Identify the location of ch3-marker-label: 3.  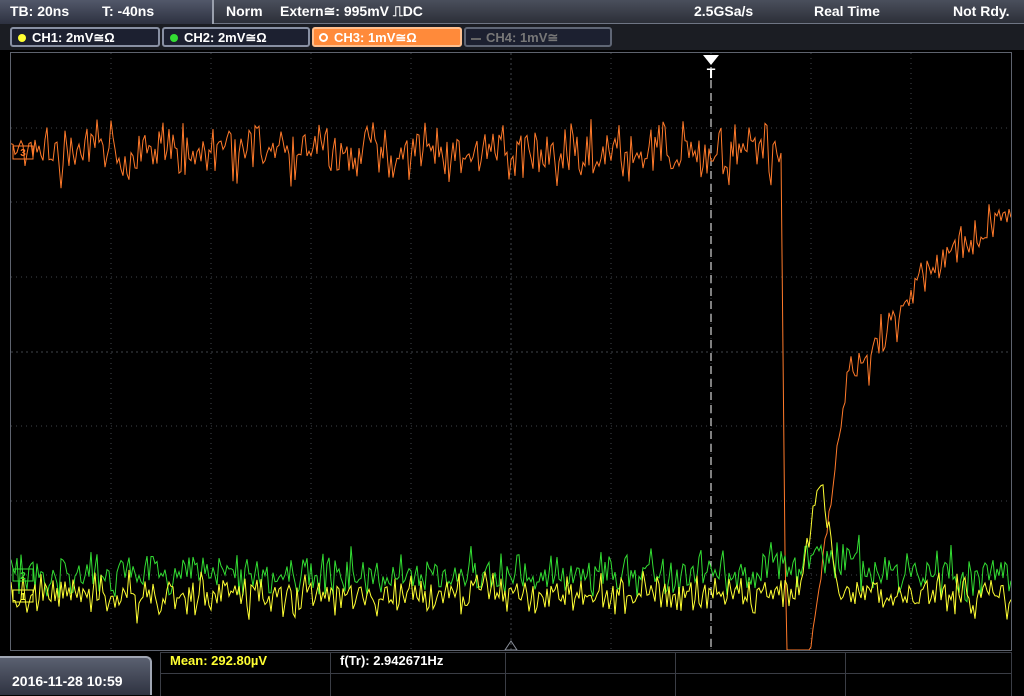
(23, 153).